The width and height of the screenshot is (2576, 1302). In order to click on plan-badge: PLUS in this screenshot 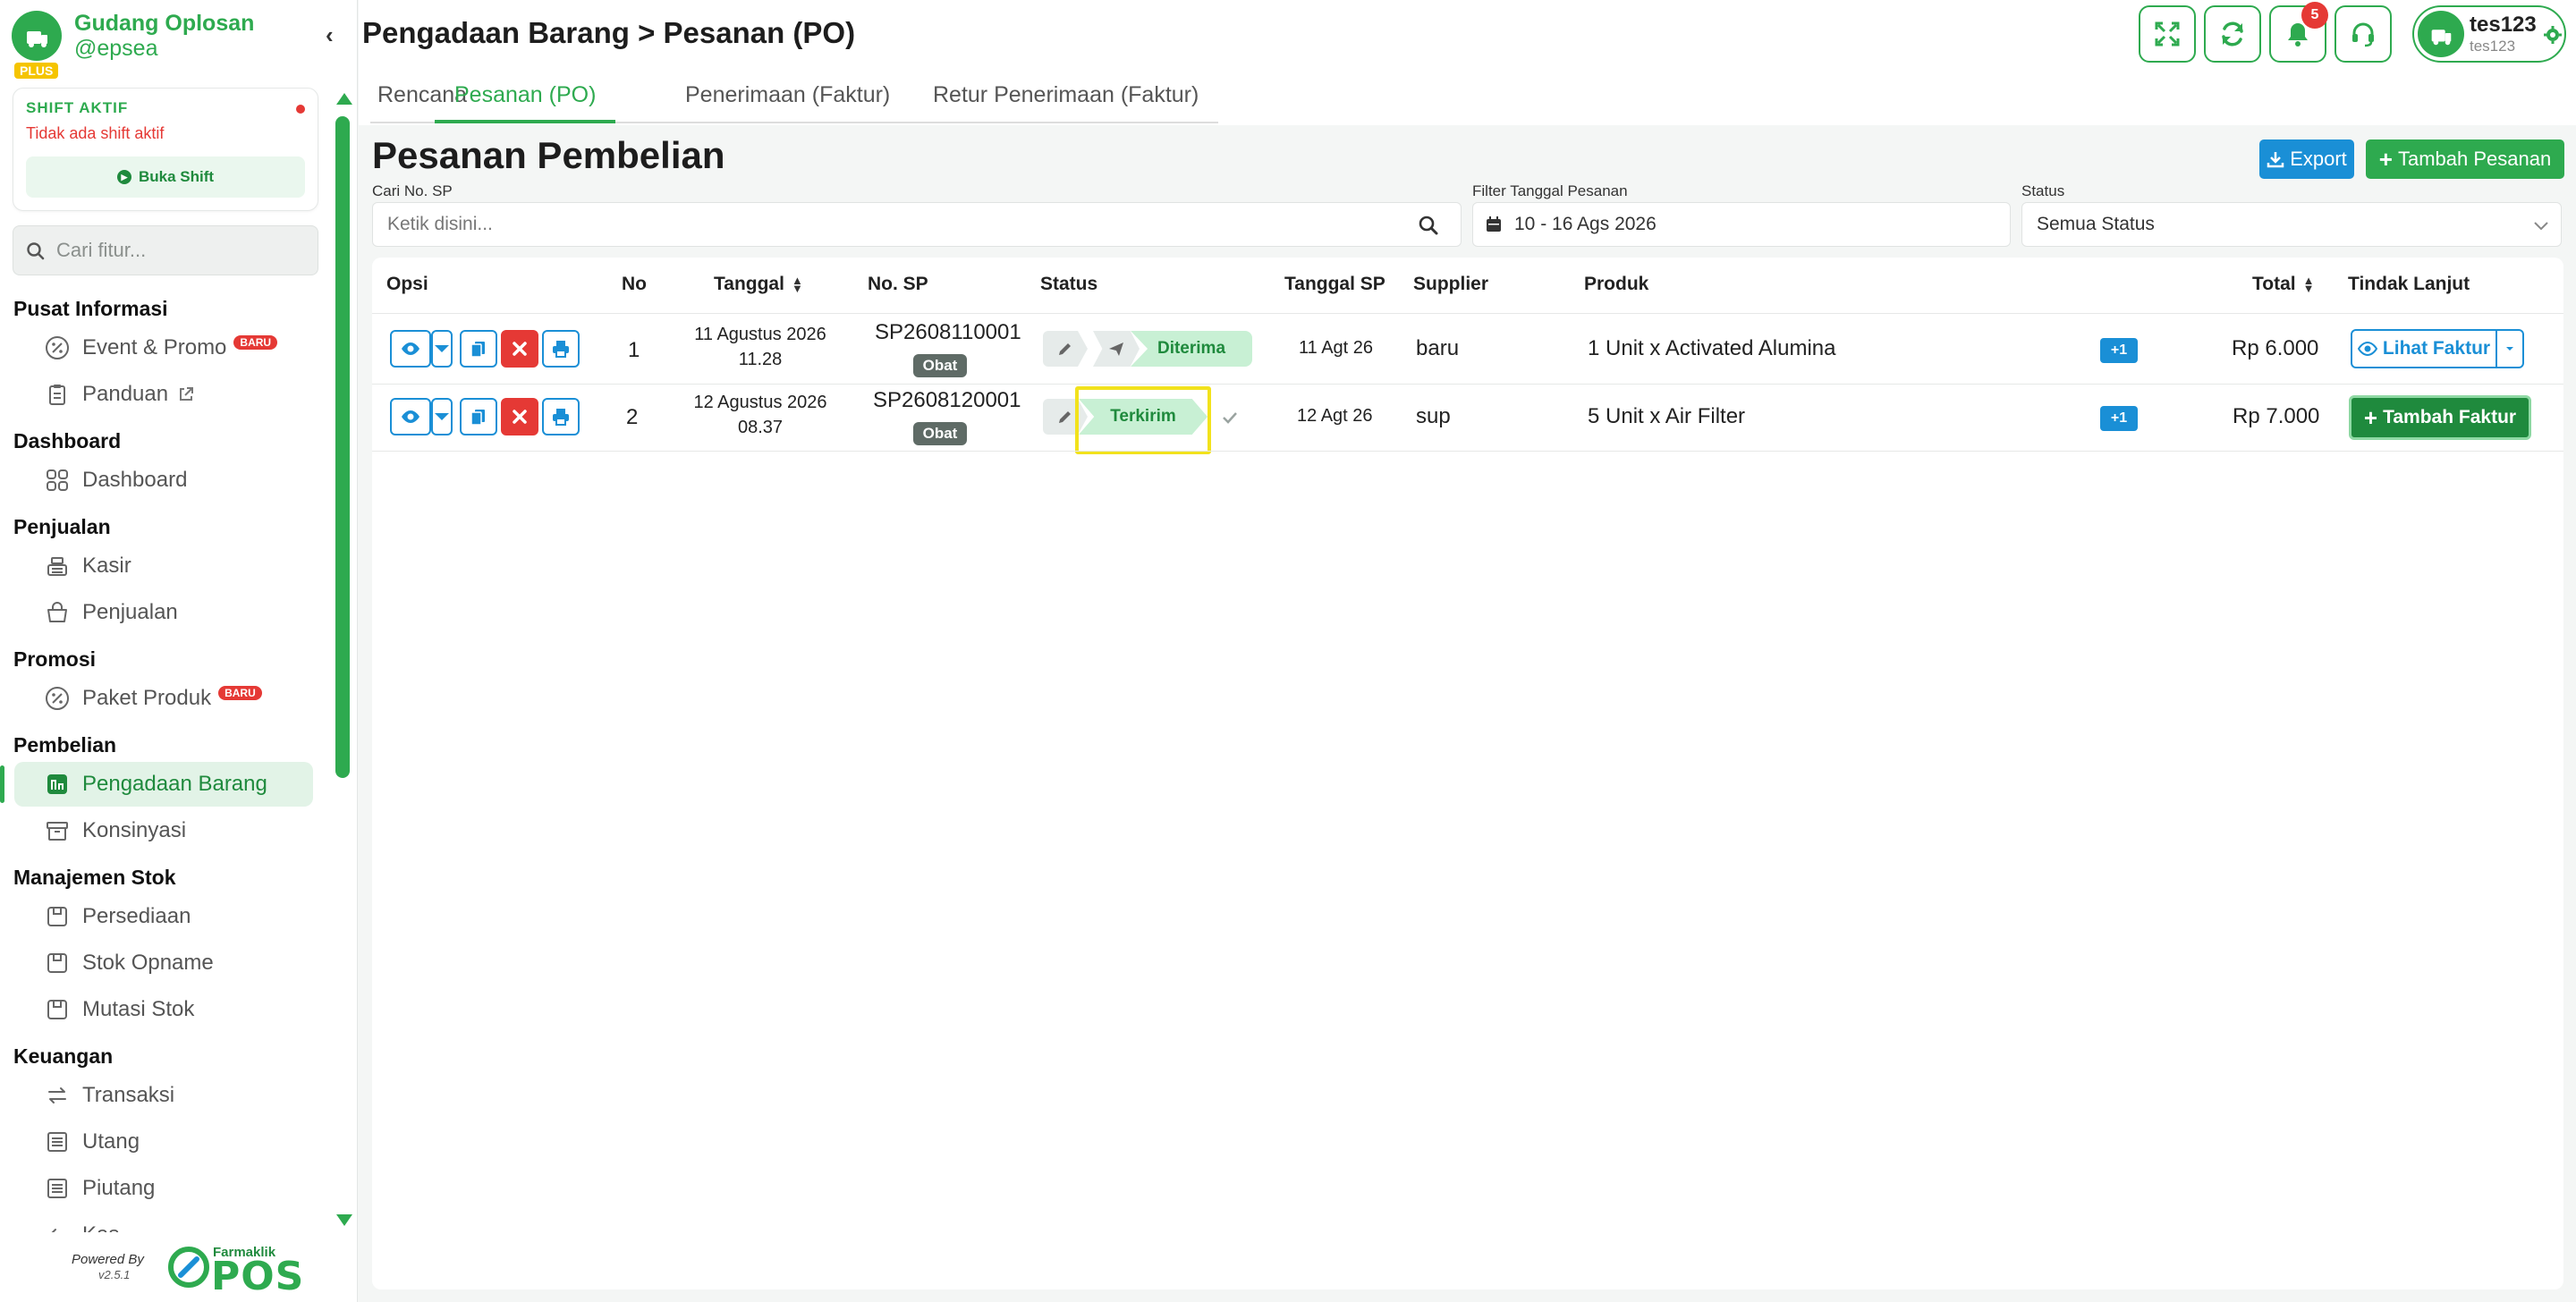, I will do `click(36, 71)`.